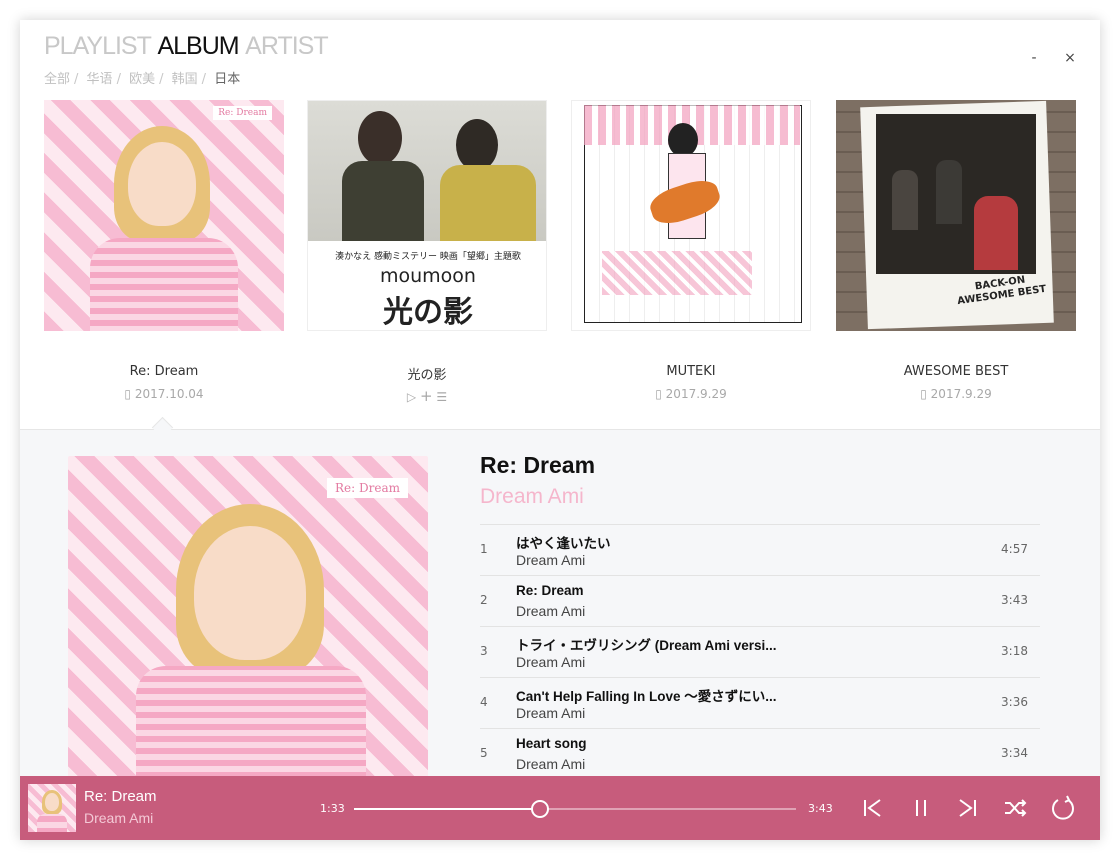 The height and width of the screenshot is (860, 1120). I want to click on main-nav: PLAYLIST ALBUM ARTIST, so click(187, 46).